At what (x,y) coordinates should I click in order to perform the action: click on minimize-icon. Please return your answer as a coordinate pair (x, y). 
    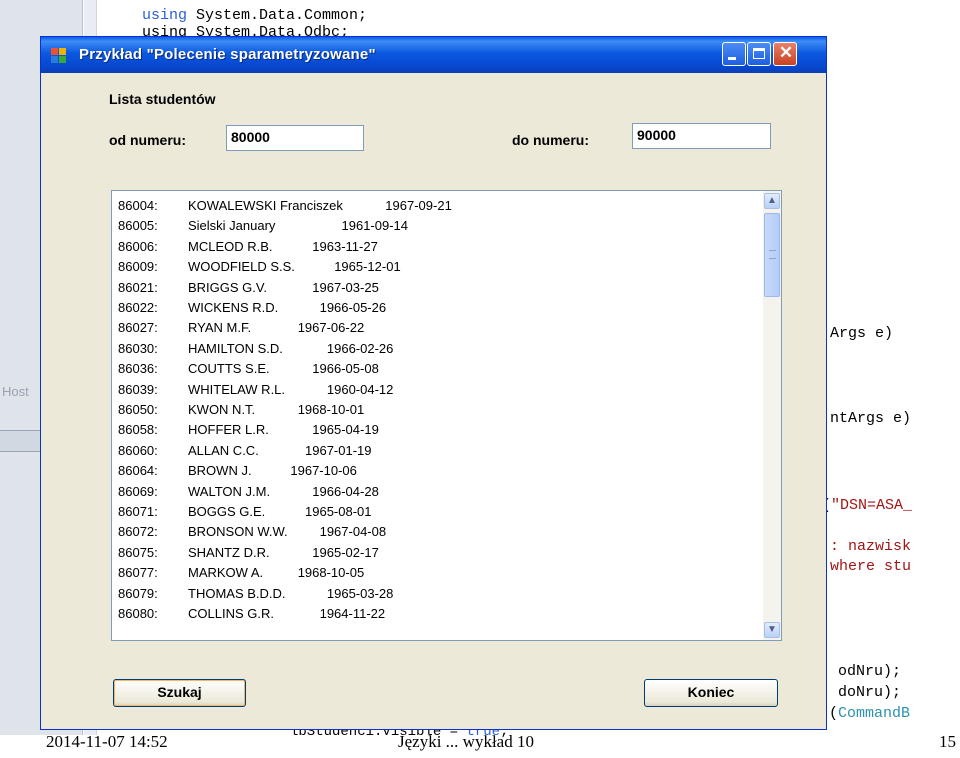
    Looking at the image, I should click on (732, 58).